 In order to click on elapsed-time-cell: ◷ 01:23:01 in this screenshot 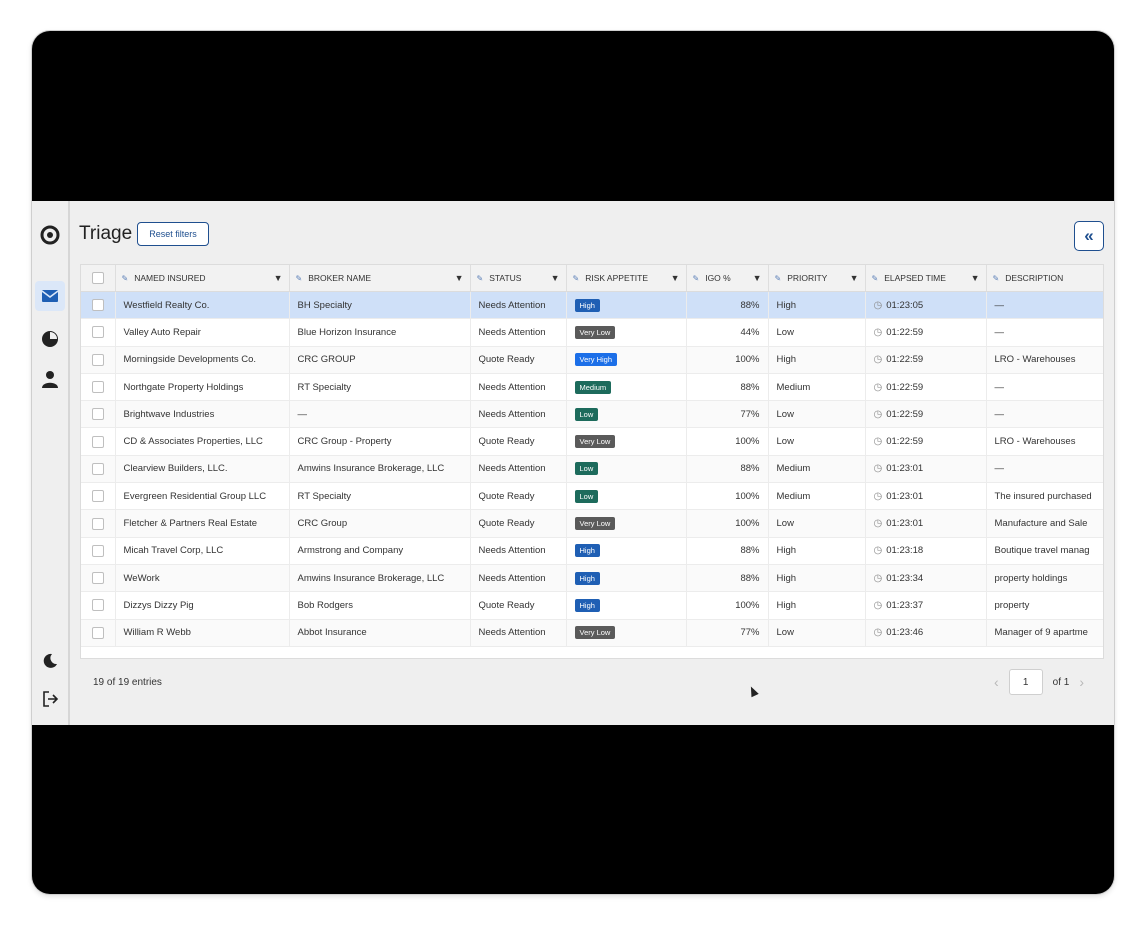, I will do `click(926, 496)`.